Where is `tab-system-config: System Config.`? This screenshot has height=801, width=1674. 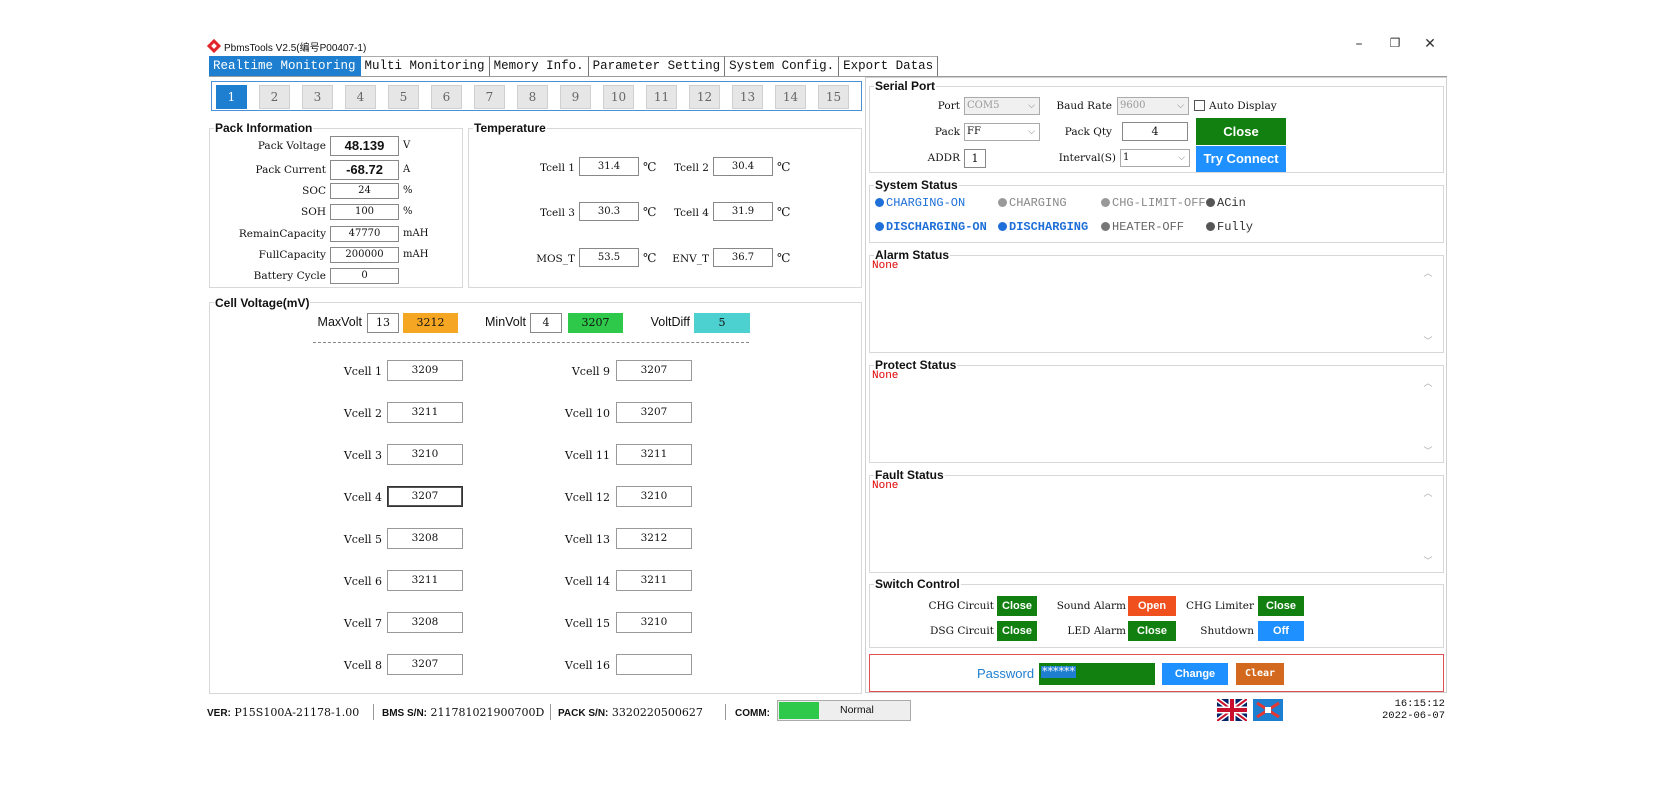 tab-system-config: System Config. is located at coordinates (782, 66).